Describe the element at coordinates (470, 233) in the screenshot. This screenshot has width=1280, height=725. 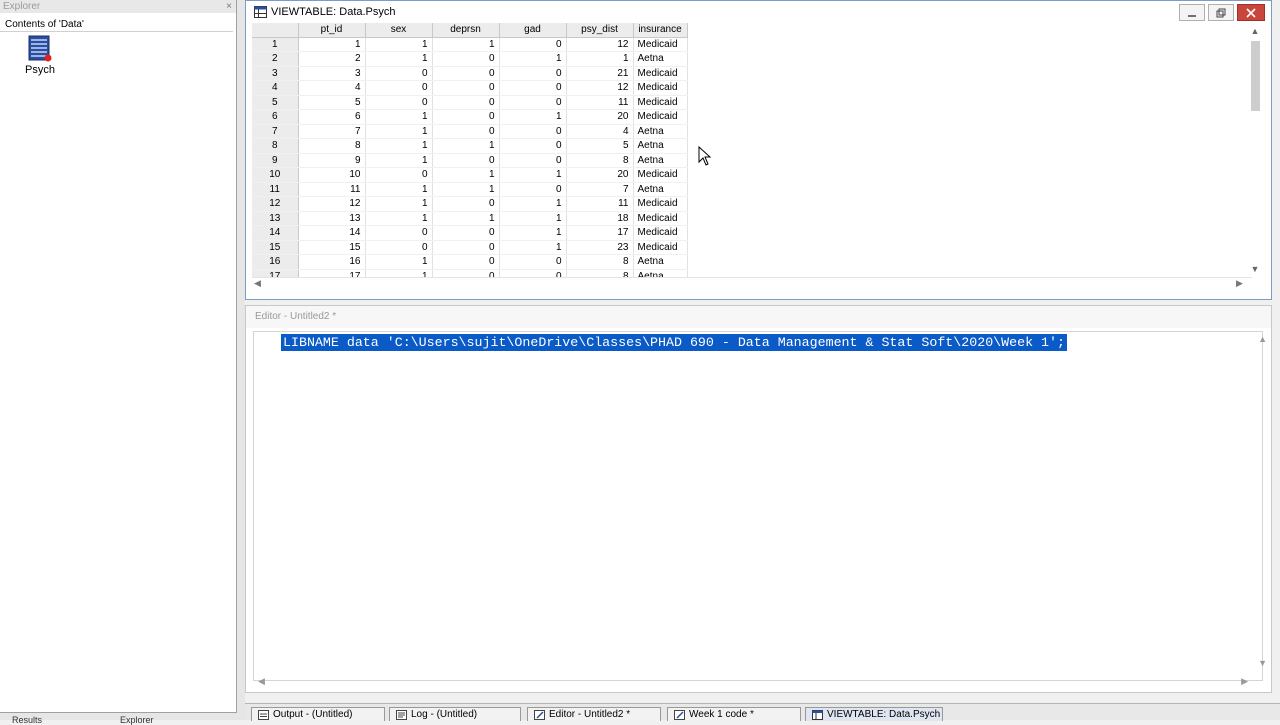
I see `table-row: 14 14 0 0 1 17 Medicaid` at that location.